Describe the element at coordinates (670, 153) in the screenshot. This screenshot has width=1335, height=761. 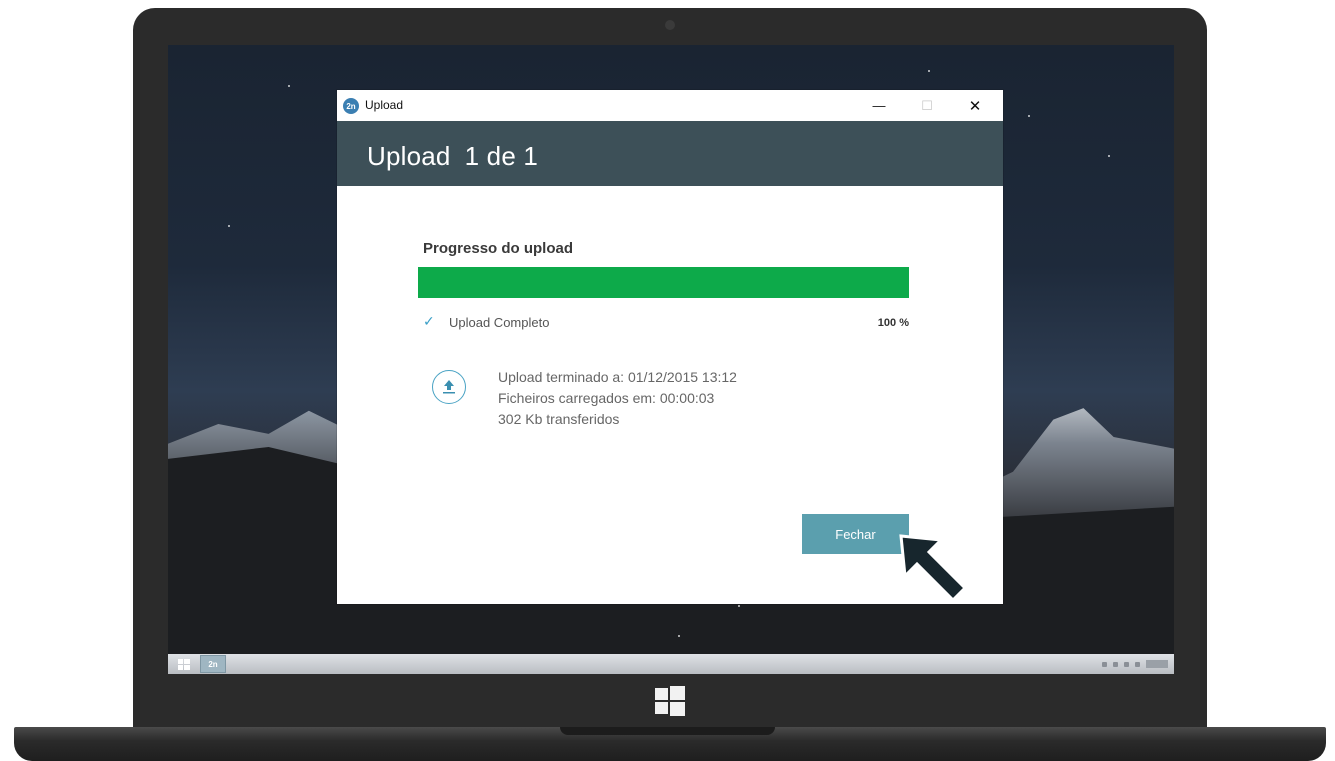
I see `dialog-header: Upload 1 de 1` at that location.